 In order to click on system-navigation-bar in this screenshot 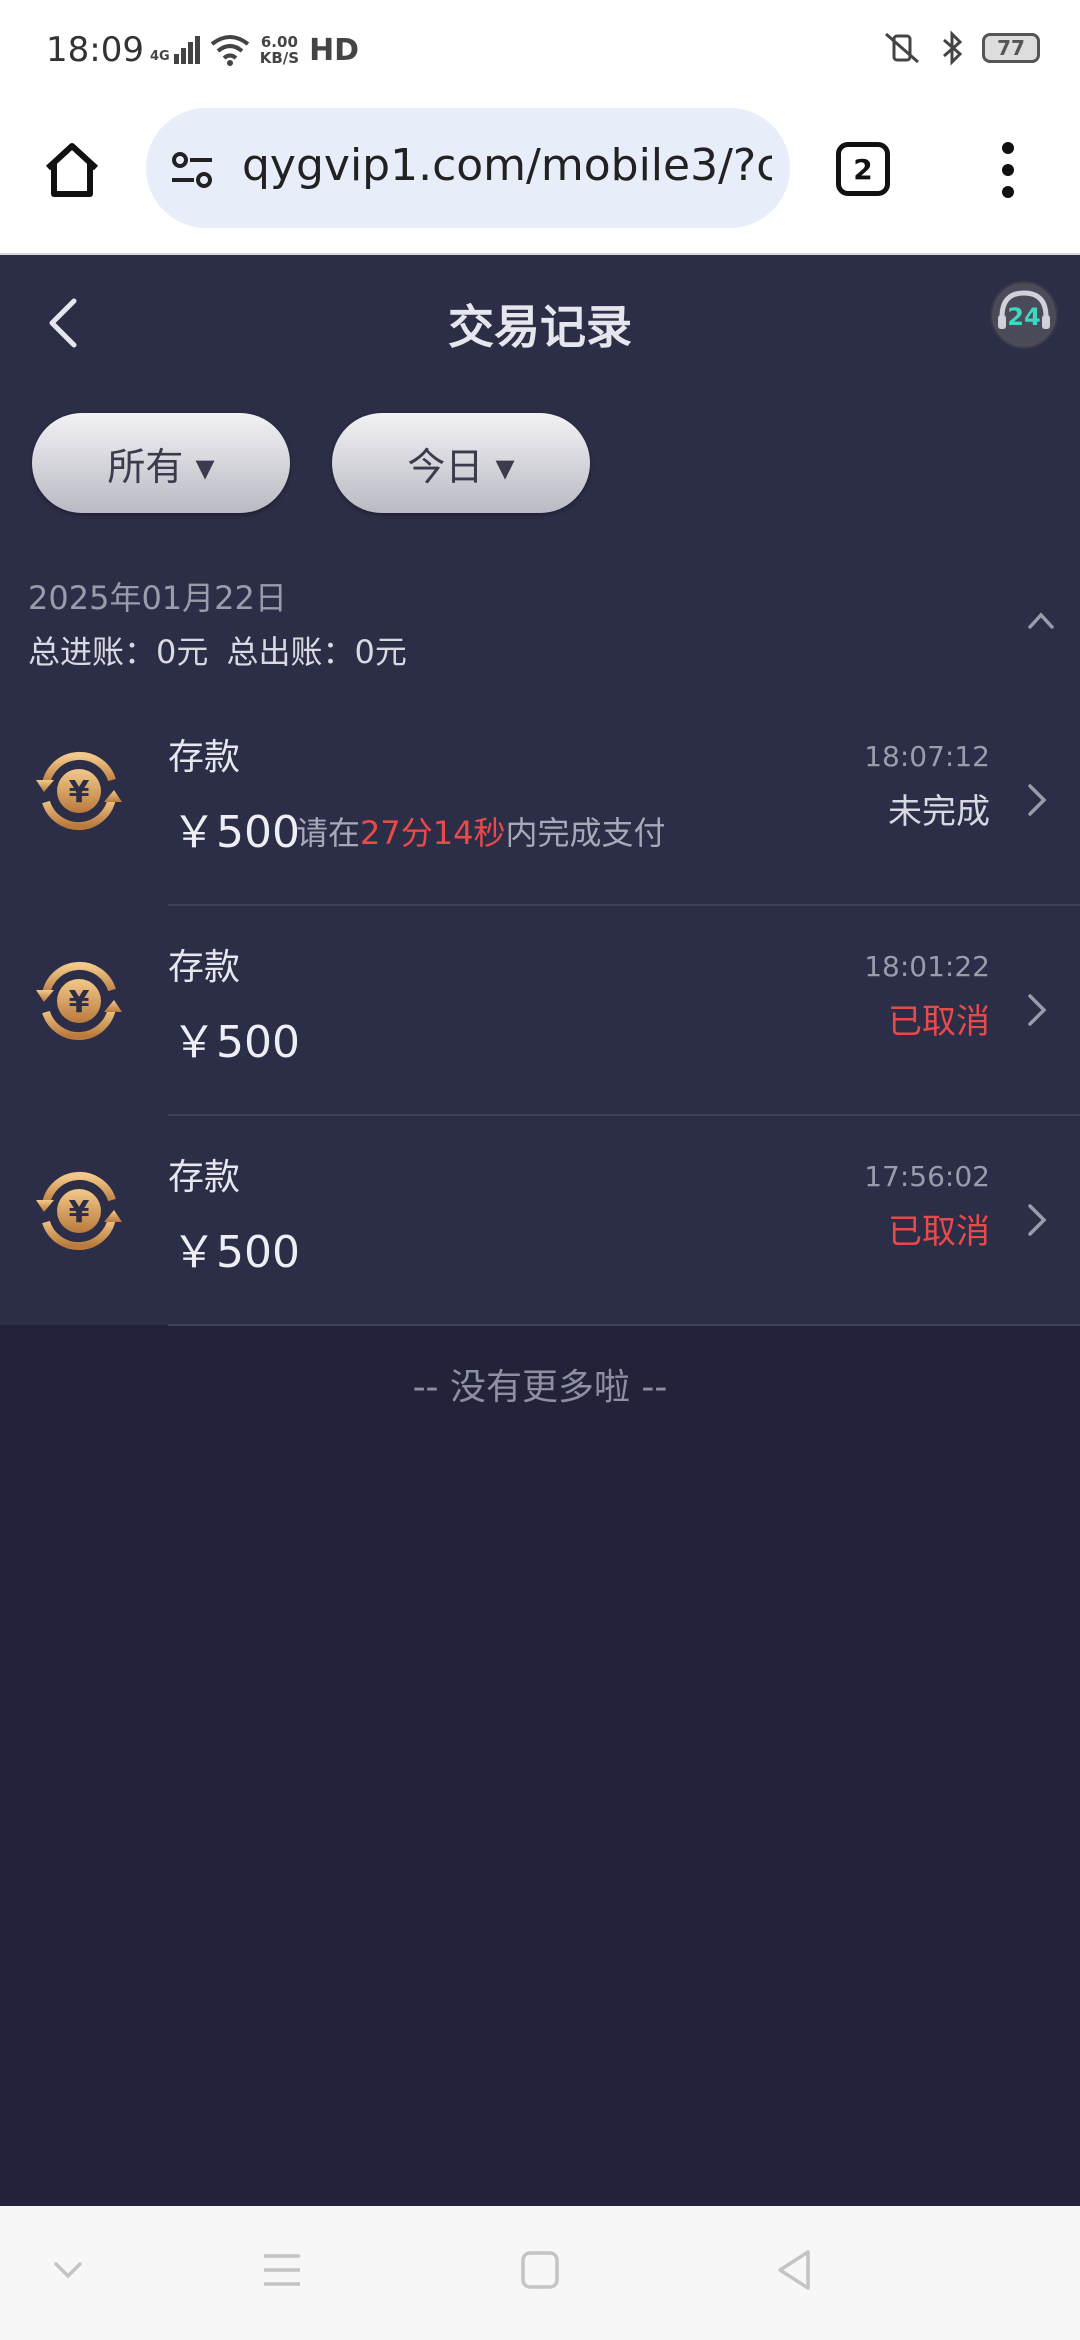, I will do `click(540, 2273)`.